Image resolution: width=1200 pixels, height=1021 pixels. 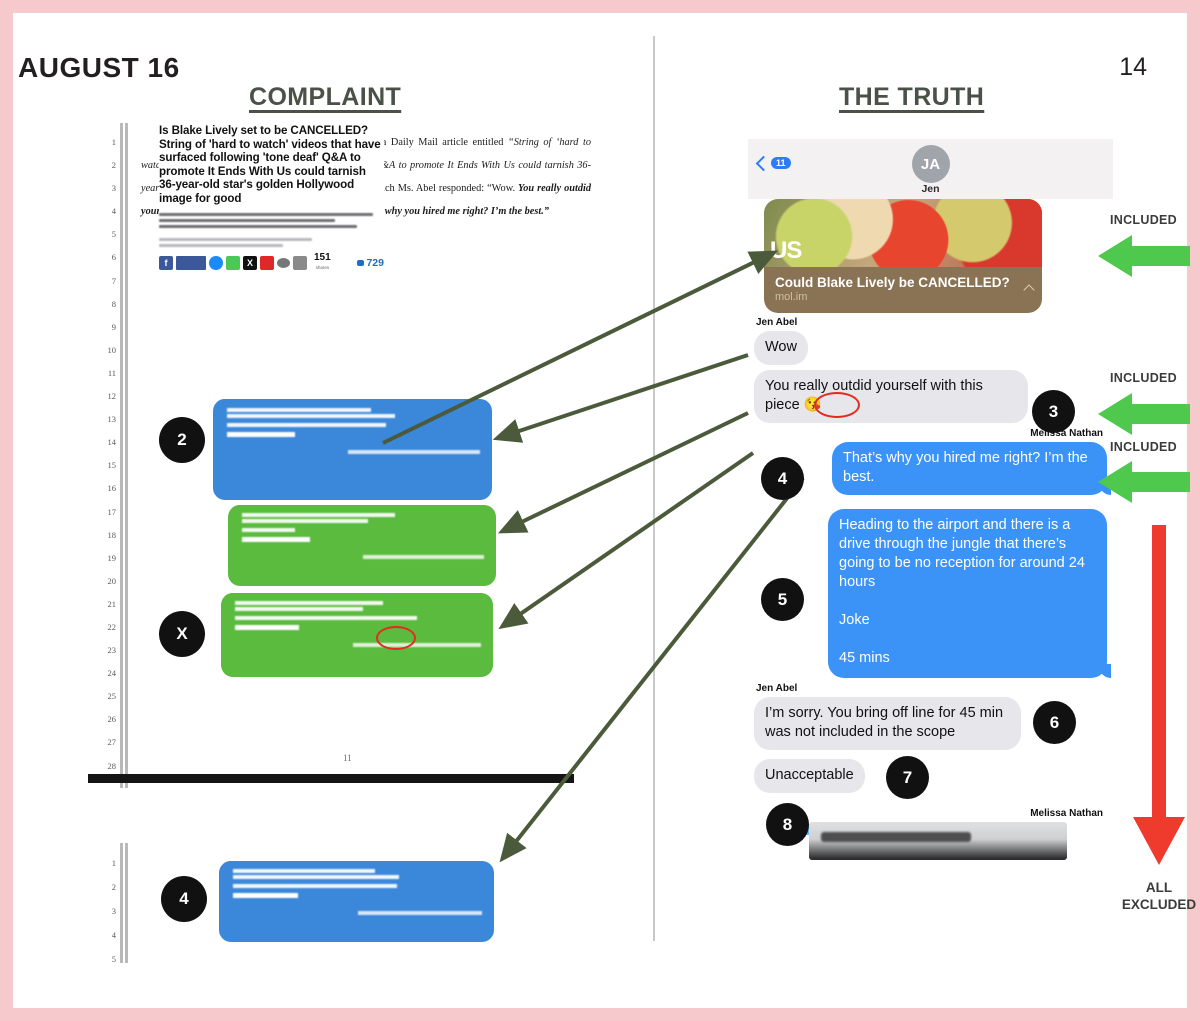 I want to click on avatar: JA, so click(x=930, y=164).